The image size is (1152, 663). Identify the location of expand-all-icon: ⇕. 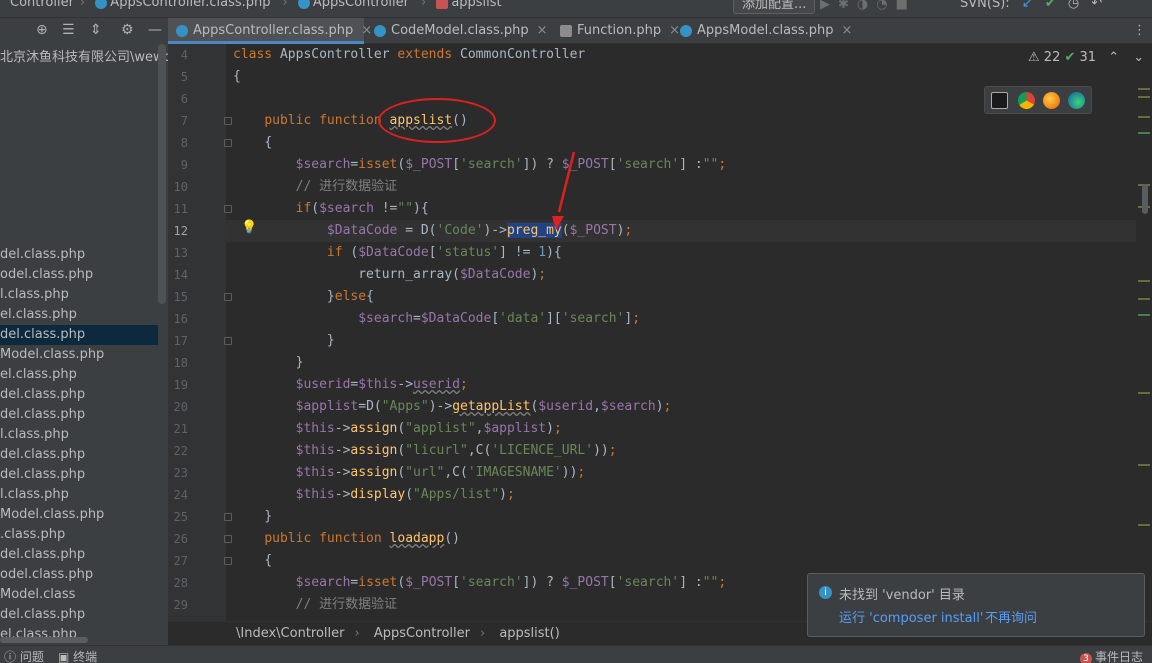
(96, 30).